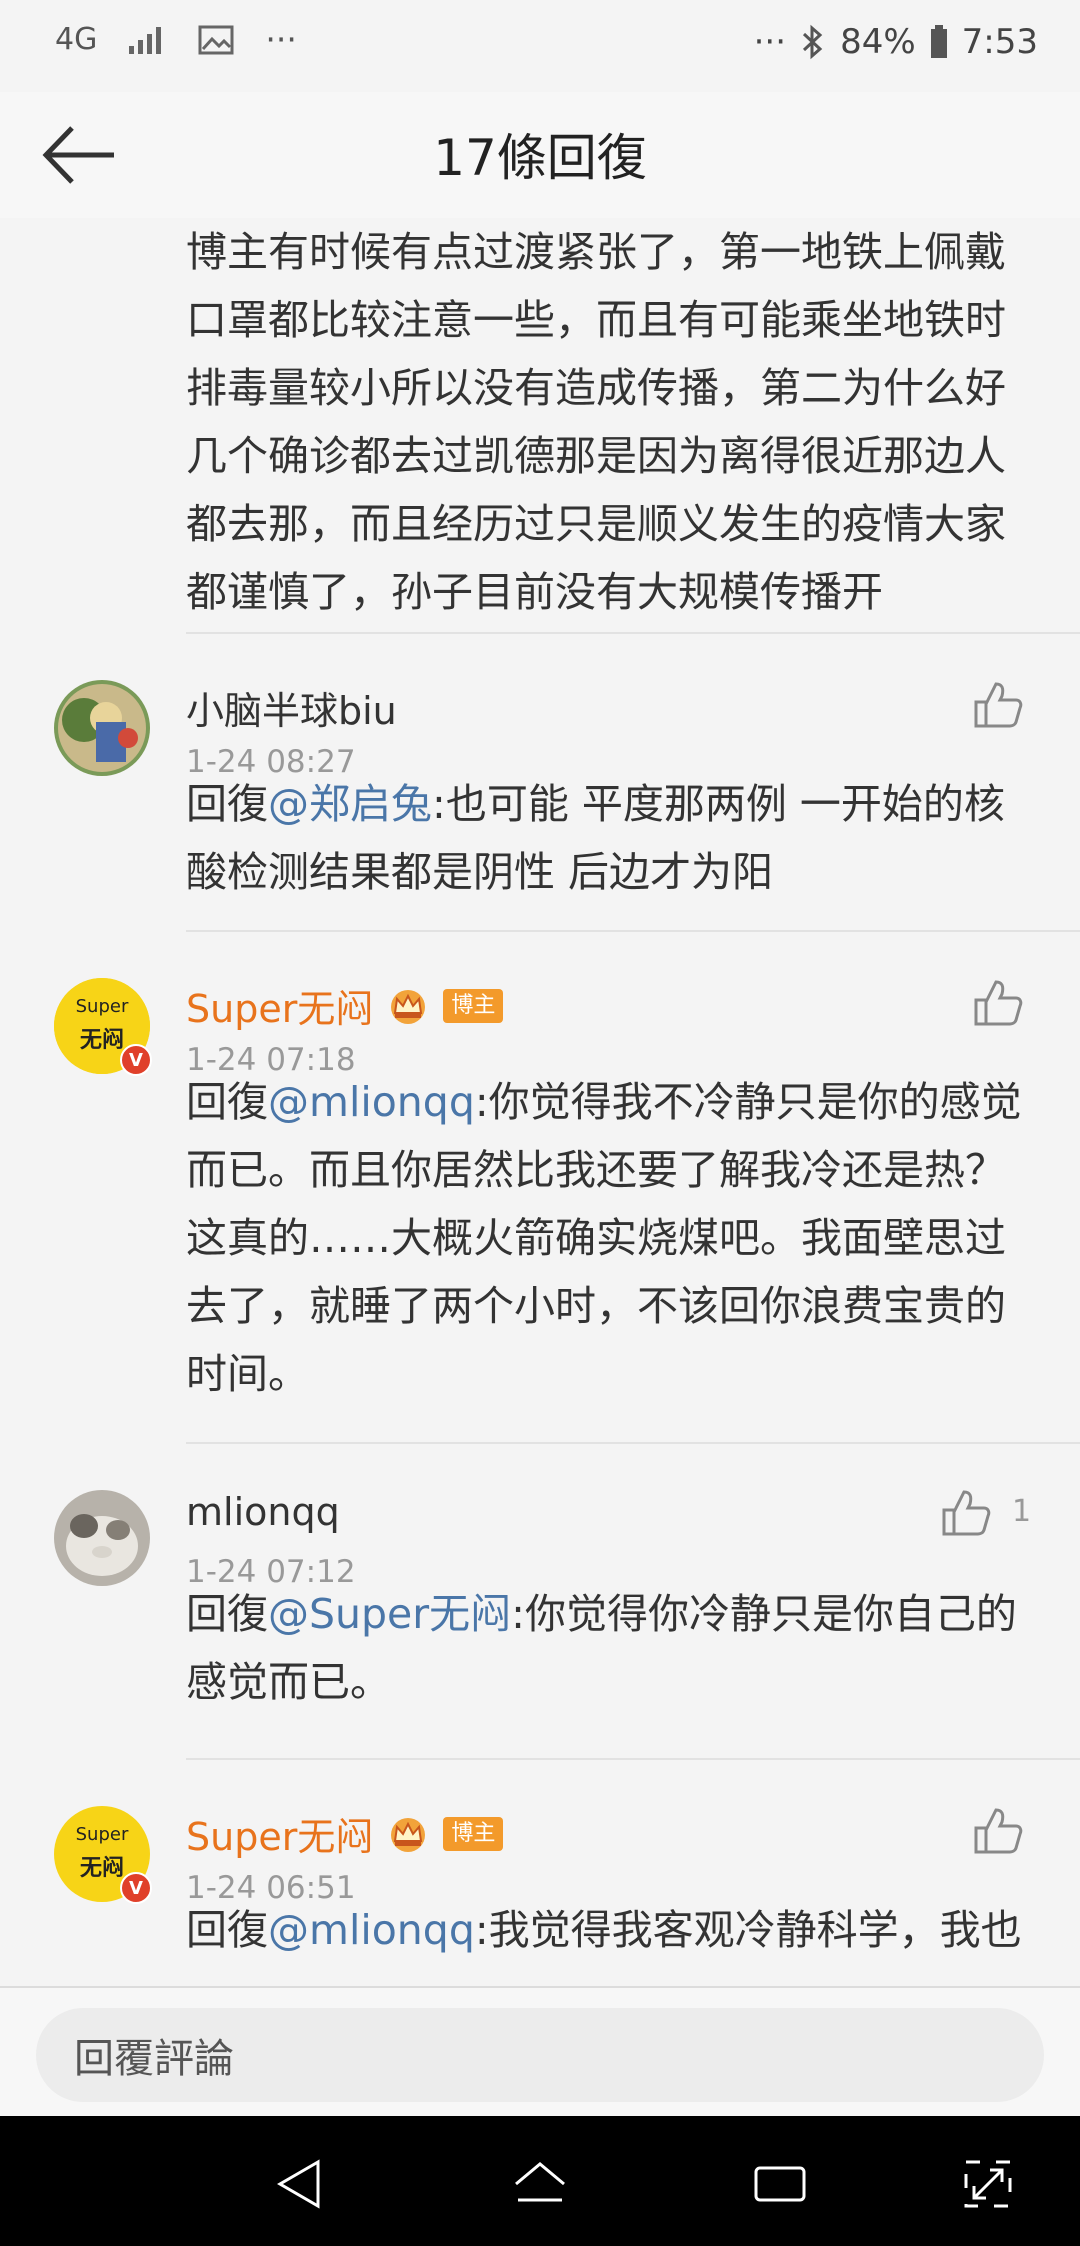 This screenshot has height=2246, width=1080. What do you see at coordinates (595, 838) in the screenshot?
I see `comment-body: 回復@郑启兔:也可能 平度那两例 一开始的核酸检测结果都是阴性 后边才为阳` at bounding box center [595, 838].